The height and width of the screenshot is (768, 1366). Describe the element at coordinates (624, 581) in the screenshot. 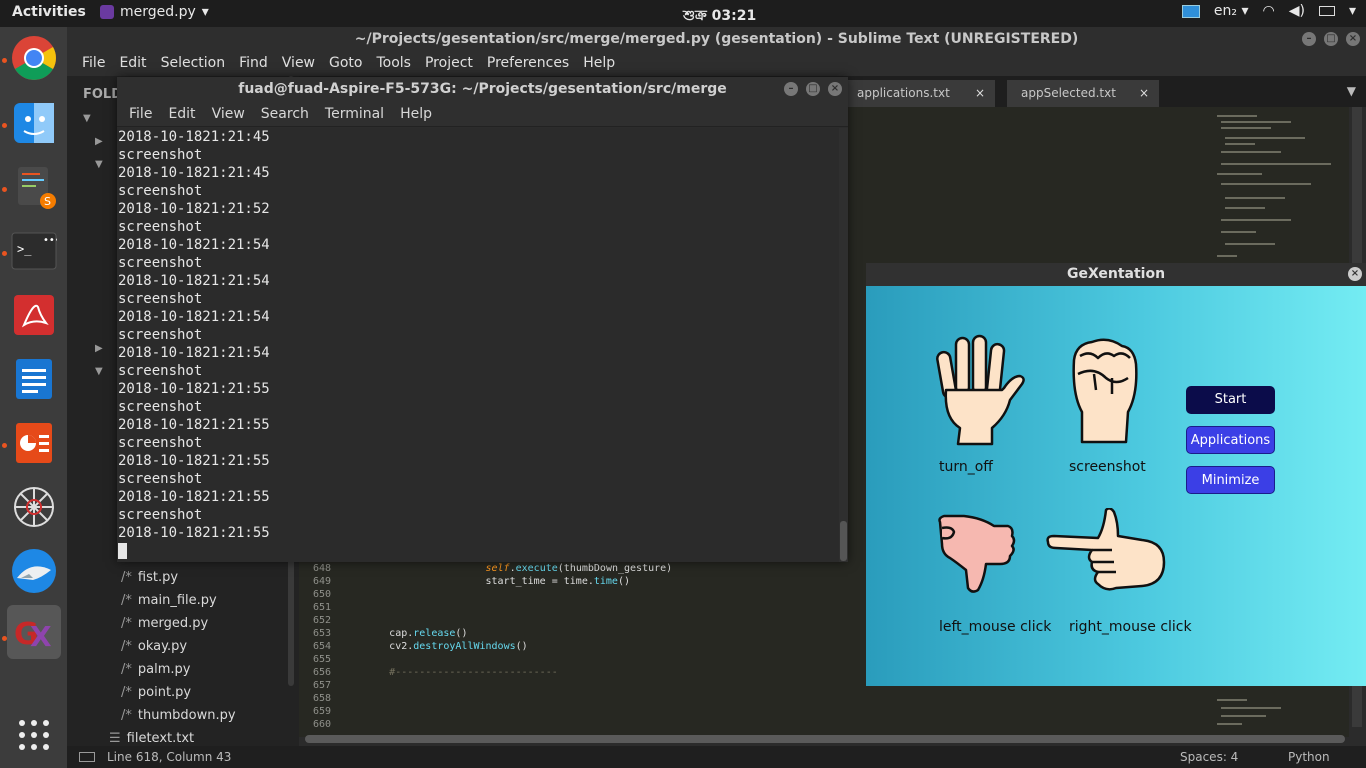

I see `code-token: ()` at that location.